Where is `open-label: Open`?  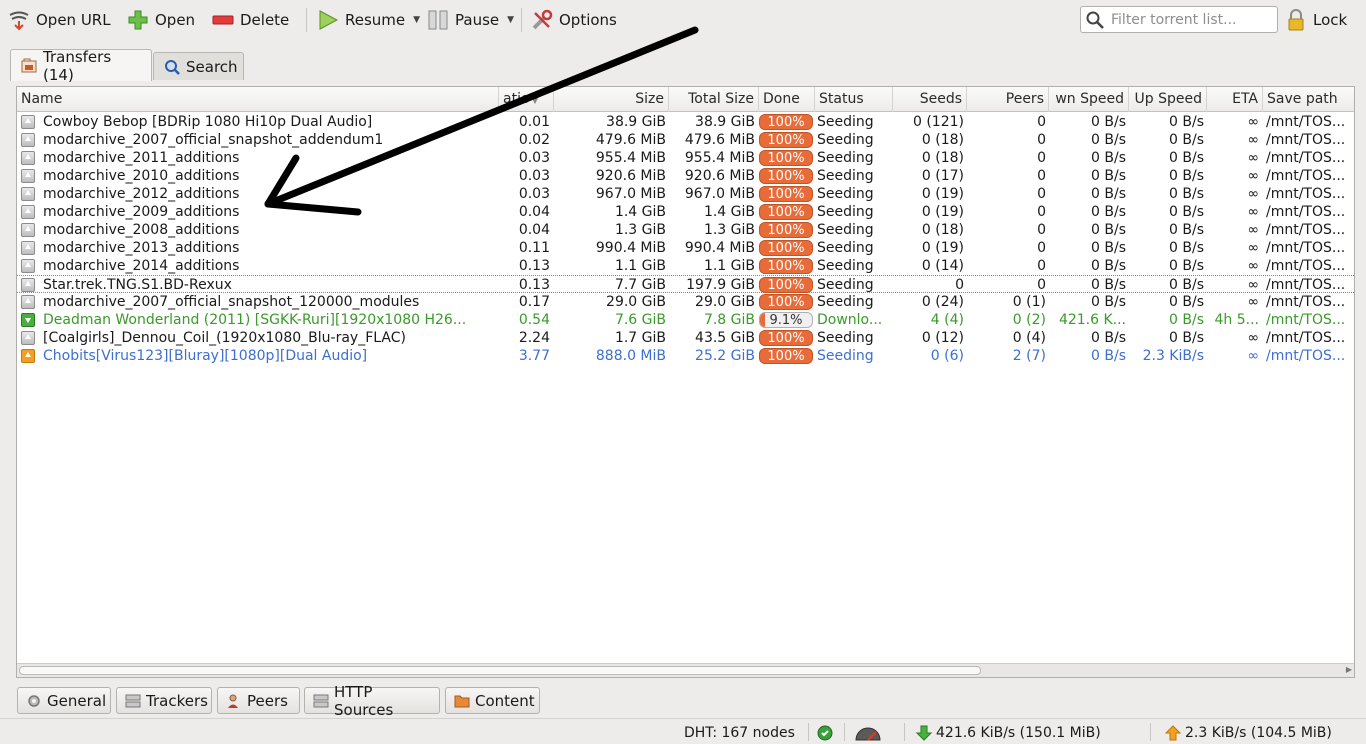 open-label: Open is located at coordinates (175, 20).